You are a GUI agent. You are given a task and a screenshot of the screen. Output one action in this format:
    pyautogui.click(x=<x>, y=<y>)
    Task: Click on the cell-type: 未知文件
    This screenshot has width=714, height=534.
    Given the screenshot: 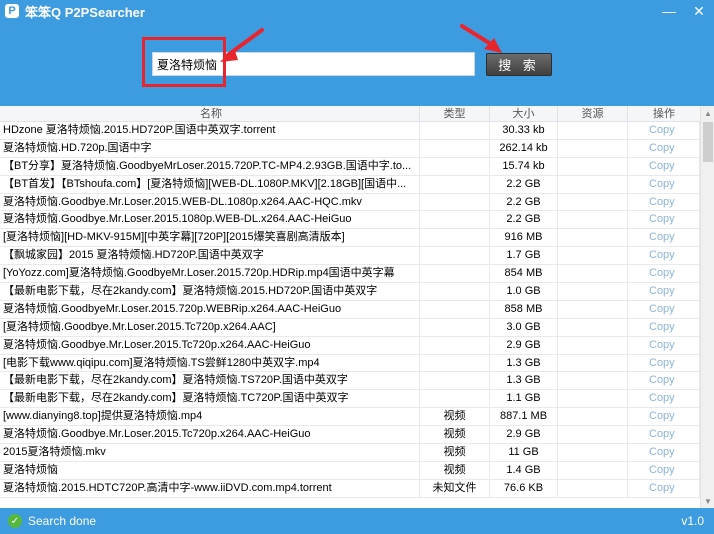 What is the action you would take?
    pyautogui.click(x=455, y=488)
    